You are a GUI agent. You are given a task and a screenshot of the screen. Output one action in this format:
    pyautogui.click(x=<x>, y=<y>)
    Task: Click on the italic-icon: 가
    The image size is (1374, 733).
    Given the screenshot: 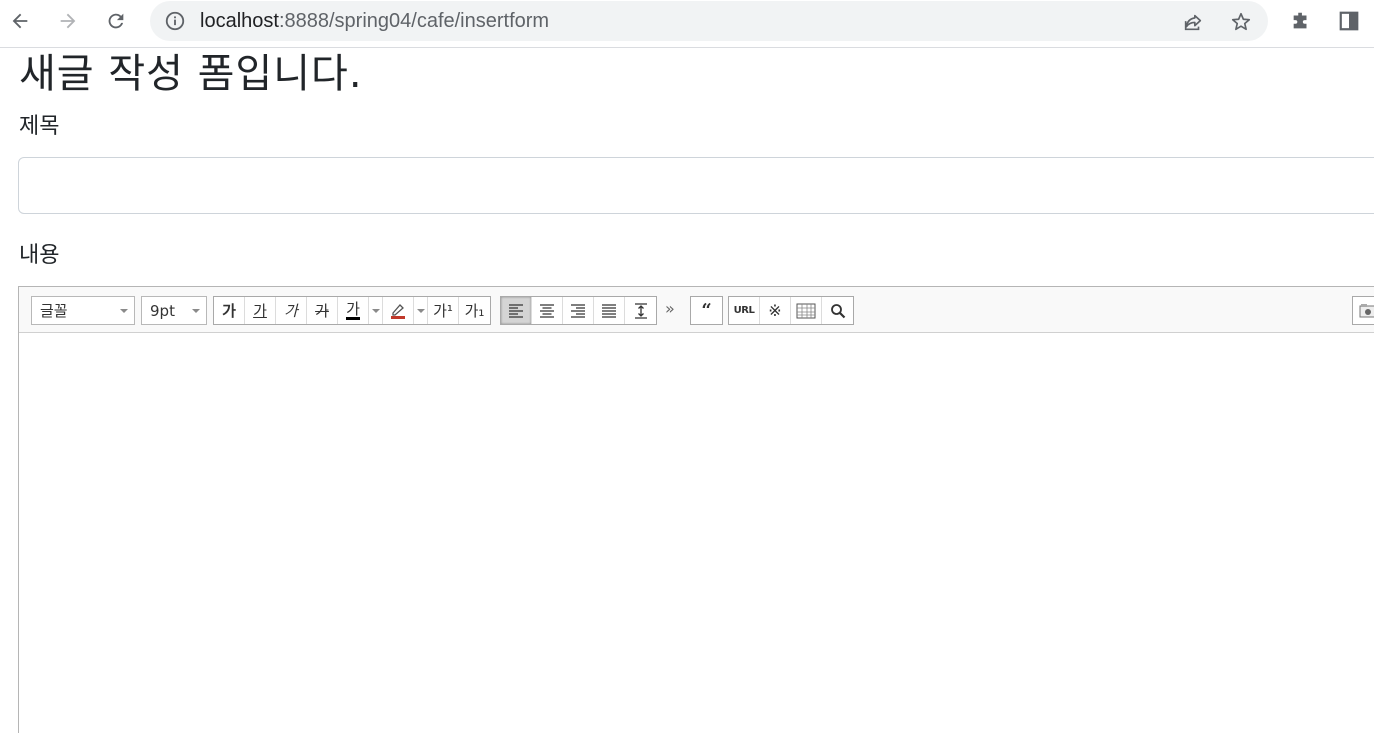 What is the action you would take?
    pyautogui.click(x=291, y=311)
    